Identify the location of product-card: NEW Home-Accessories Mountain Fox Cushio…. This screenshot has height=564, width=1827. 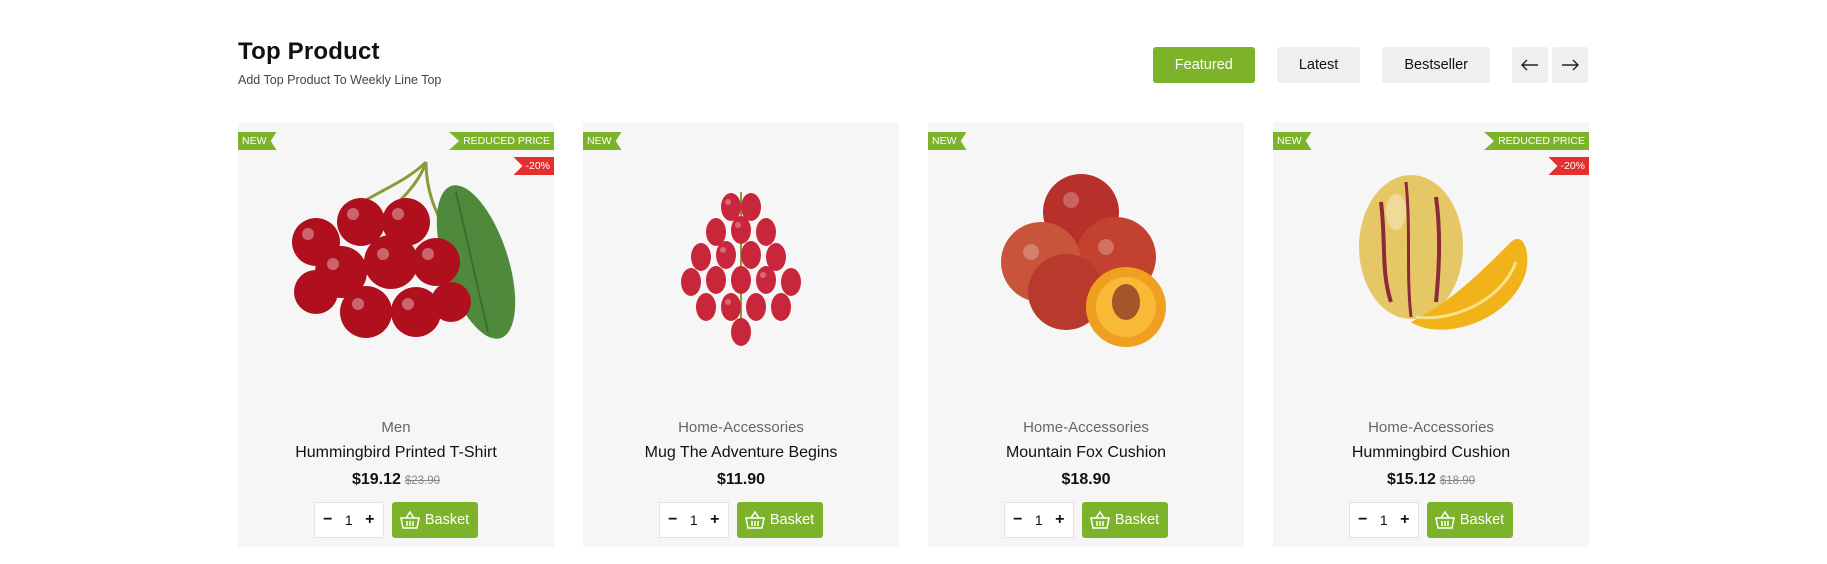
(1086, 334).